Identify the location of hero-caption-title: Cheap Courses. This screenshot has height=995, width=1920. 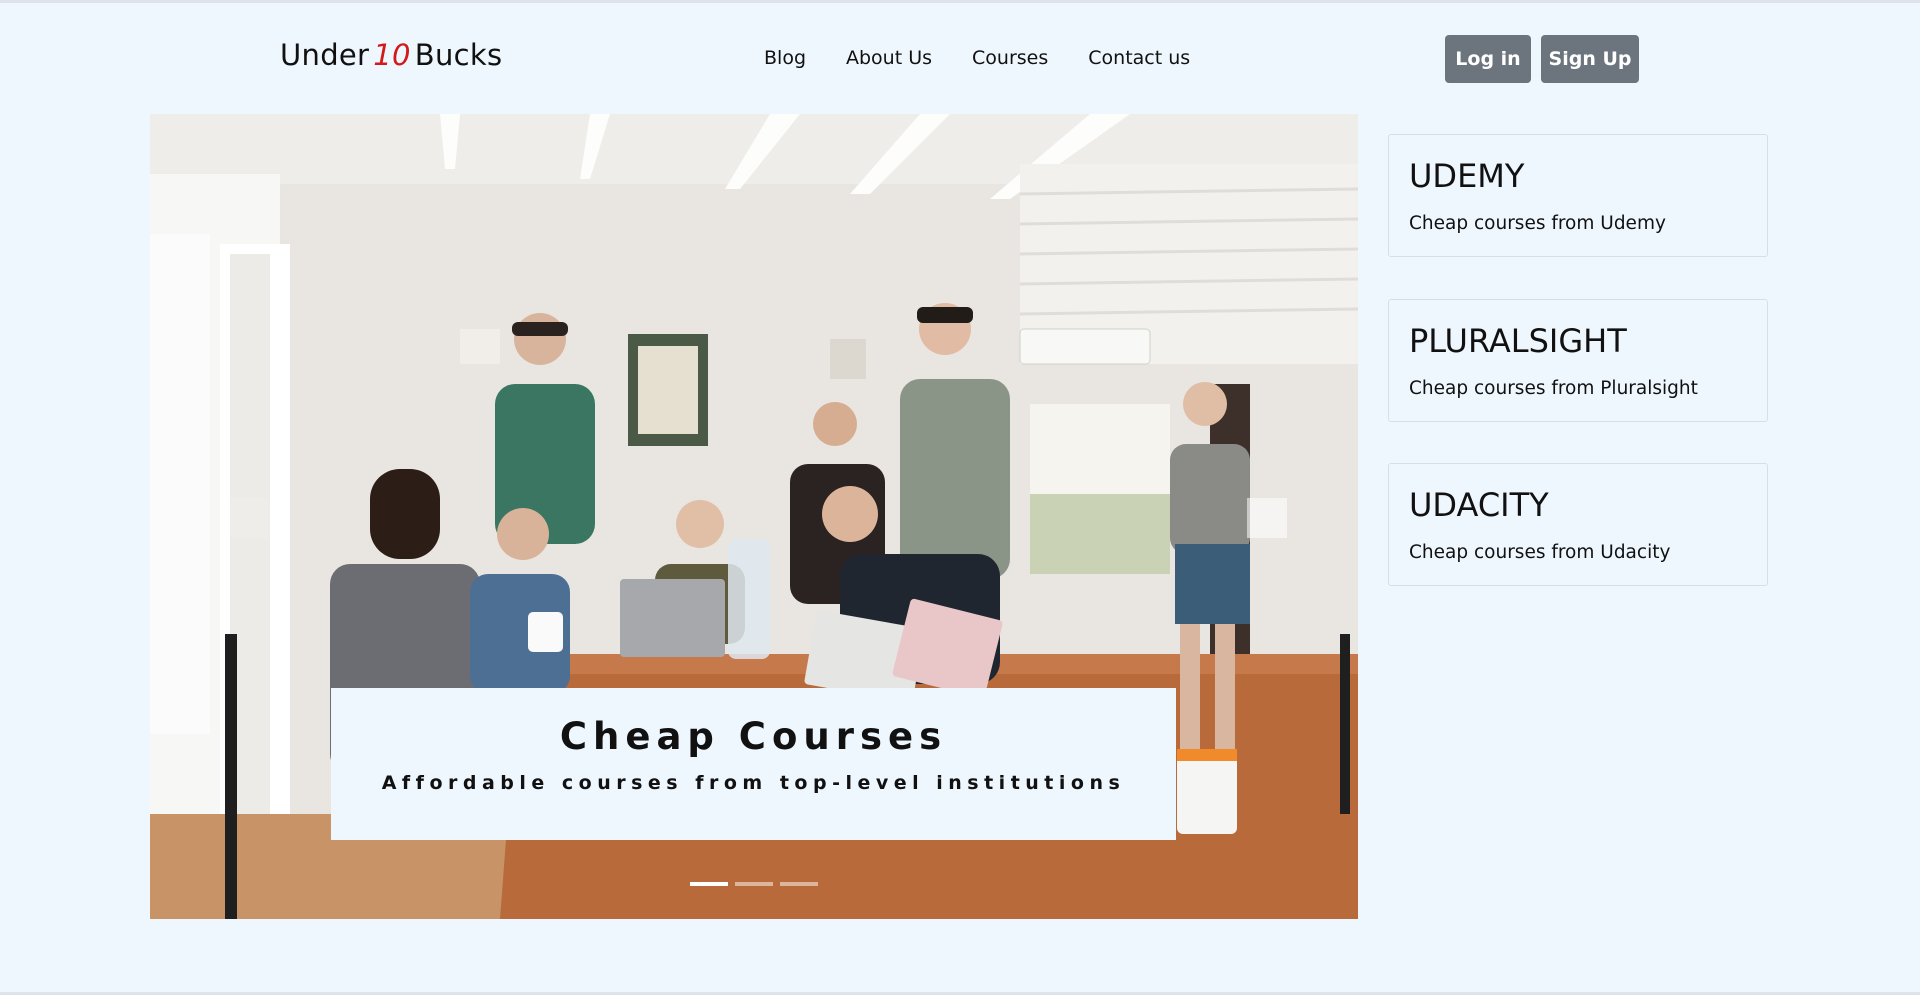
(753, 736).